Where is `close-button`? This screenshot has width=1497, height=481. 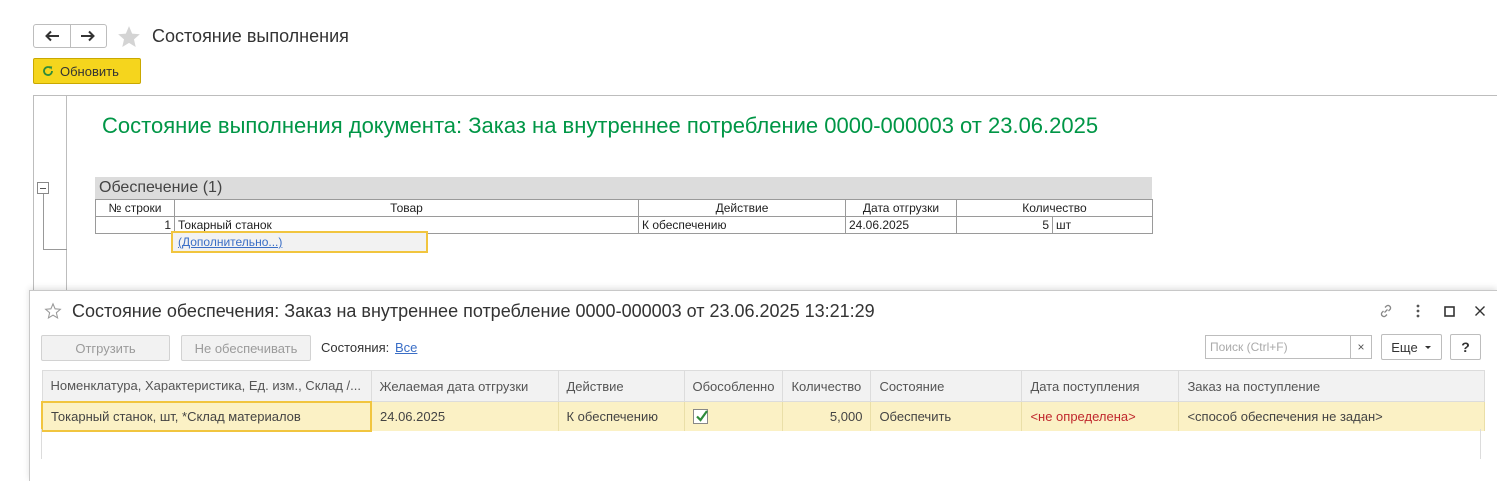 close-button is located at coordinates (1480, 311).